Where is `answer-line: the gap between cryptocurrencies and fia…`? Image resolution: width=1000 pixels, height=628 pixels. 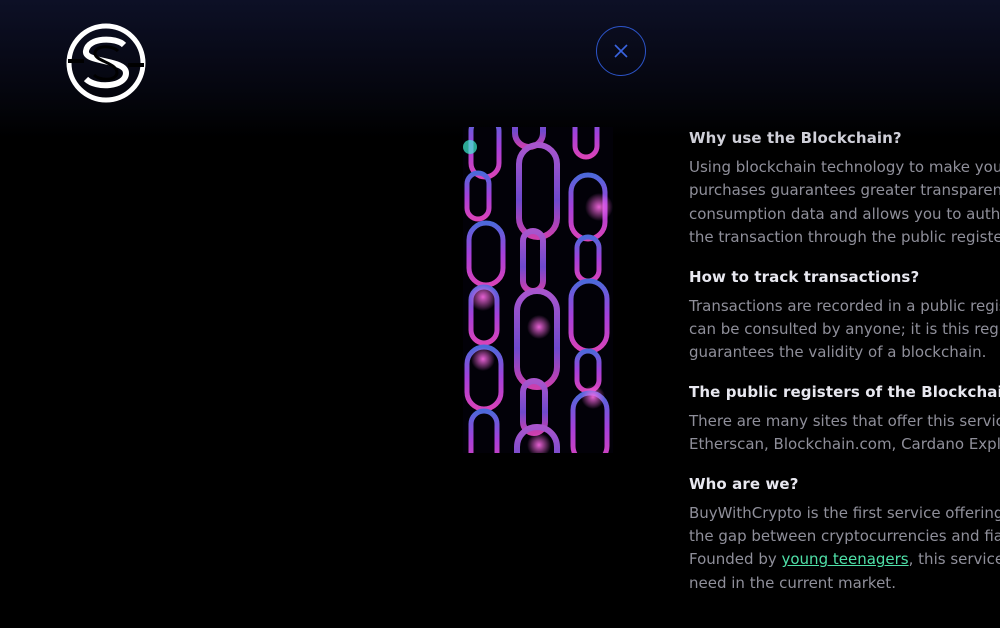 answer-line: the gap between cryptocurrencies and fia… is located at coordinates (844, 536).